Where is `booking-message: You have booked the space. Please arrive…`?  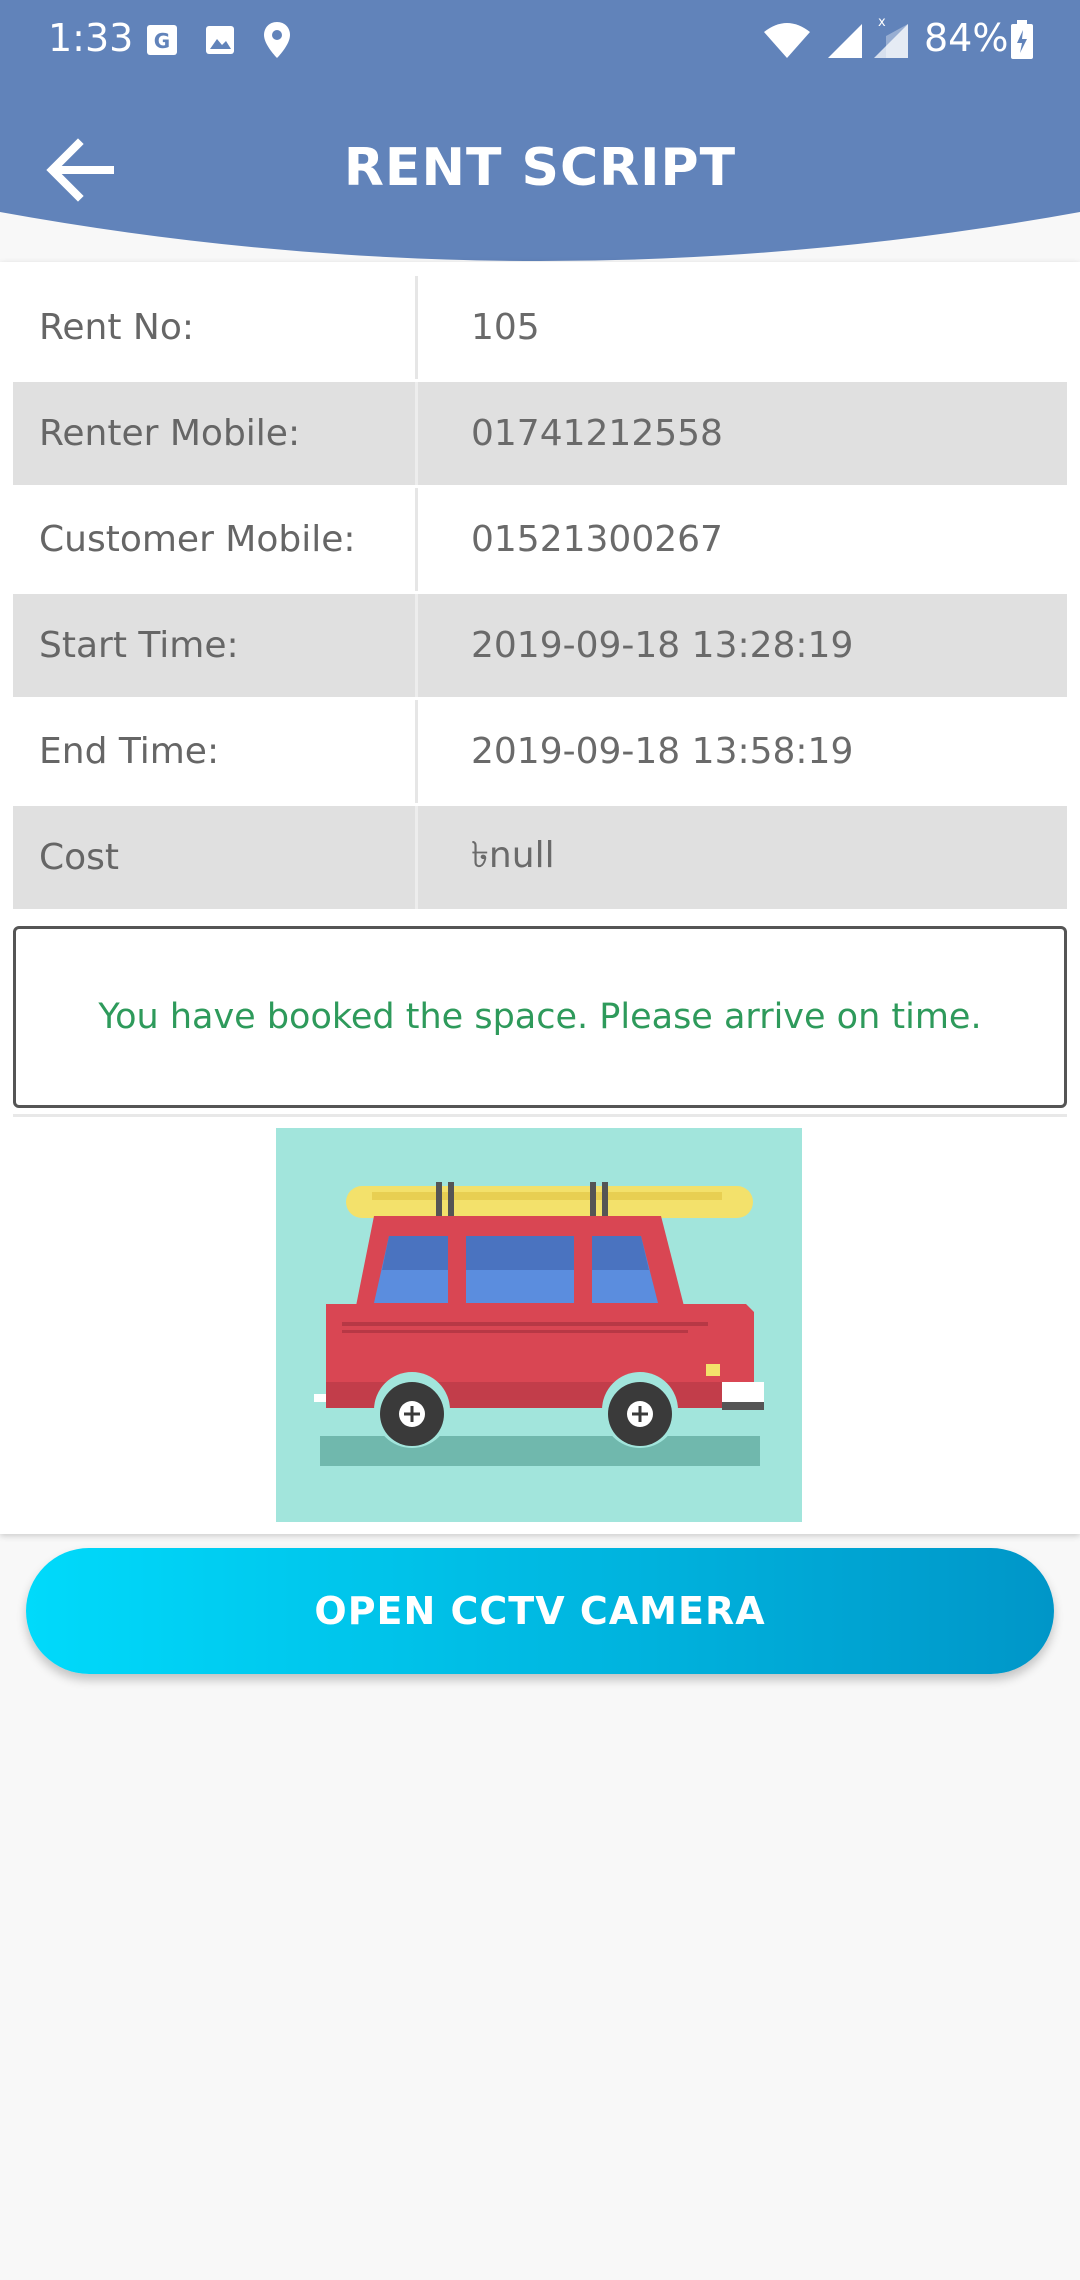 booking-message: You have booked the space. Please arrive… is located at coordinates (540, 1017).